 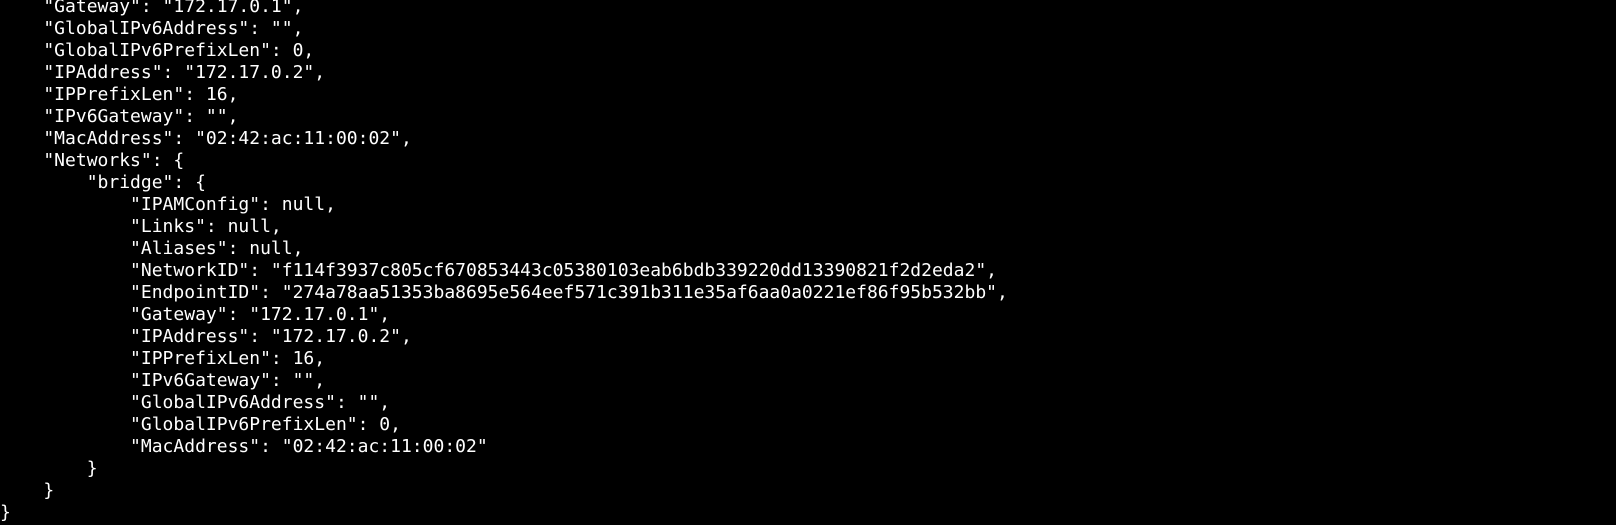 What do you see at coordinates (168, 204) in the screenshot?
I see `terminal-line: "IPAMConfig": null,` at bounding box center [168, 204].